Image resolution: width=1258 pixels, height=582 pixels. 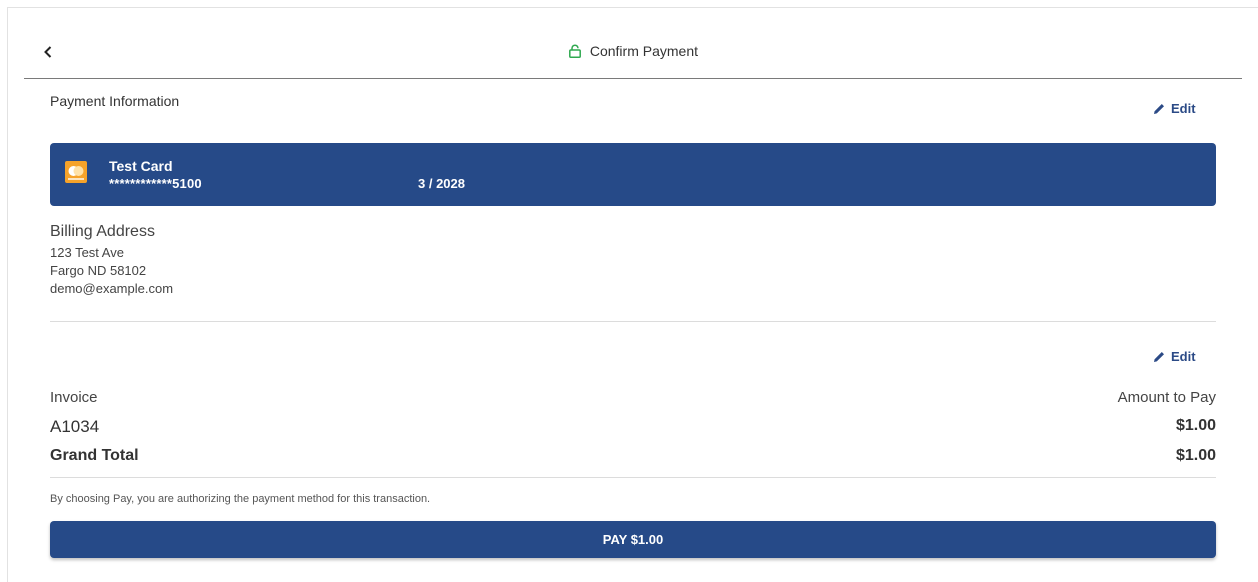 What do you see at coordinates (74, 397) in the screenshot?
I see `invoice-column-header: Invoice` at bounding box center [74, 397].